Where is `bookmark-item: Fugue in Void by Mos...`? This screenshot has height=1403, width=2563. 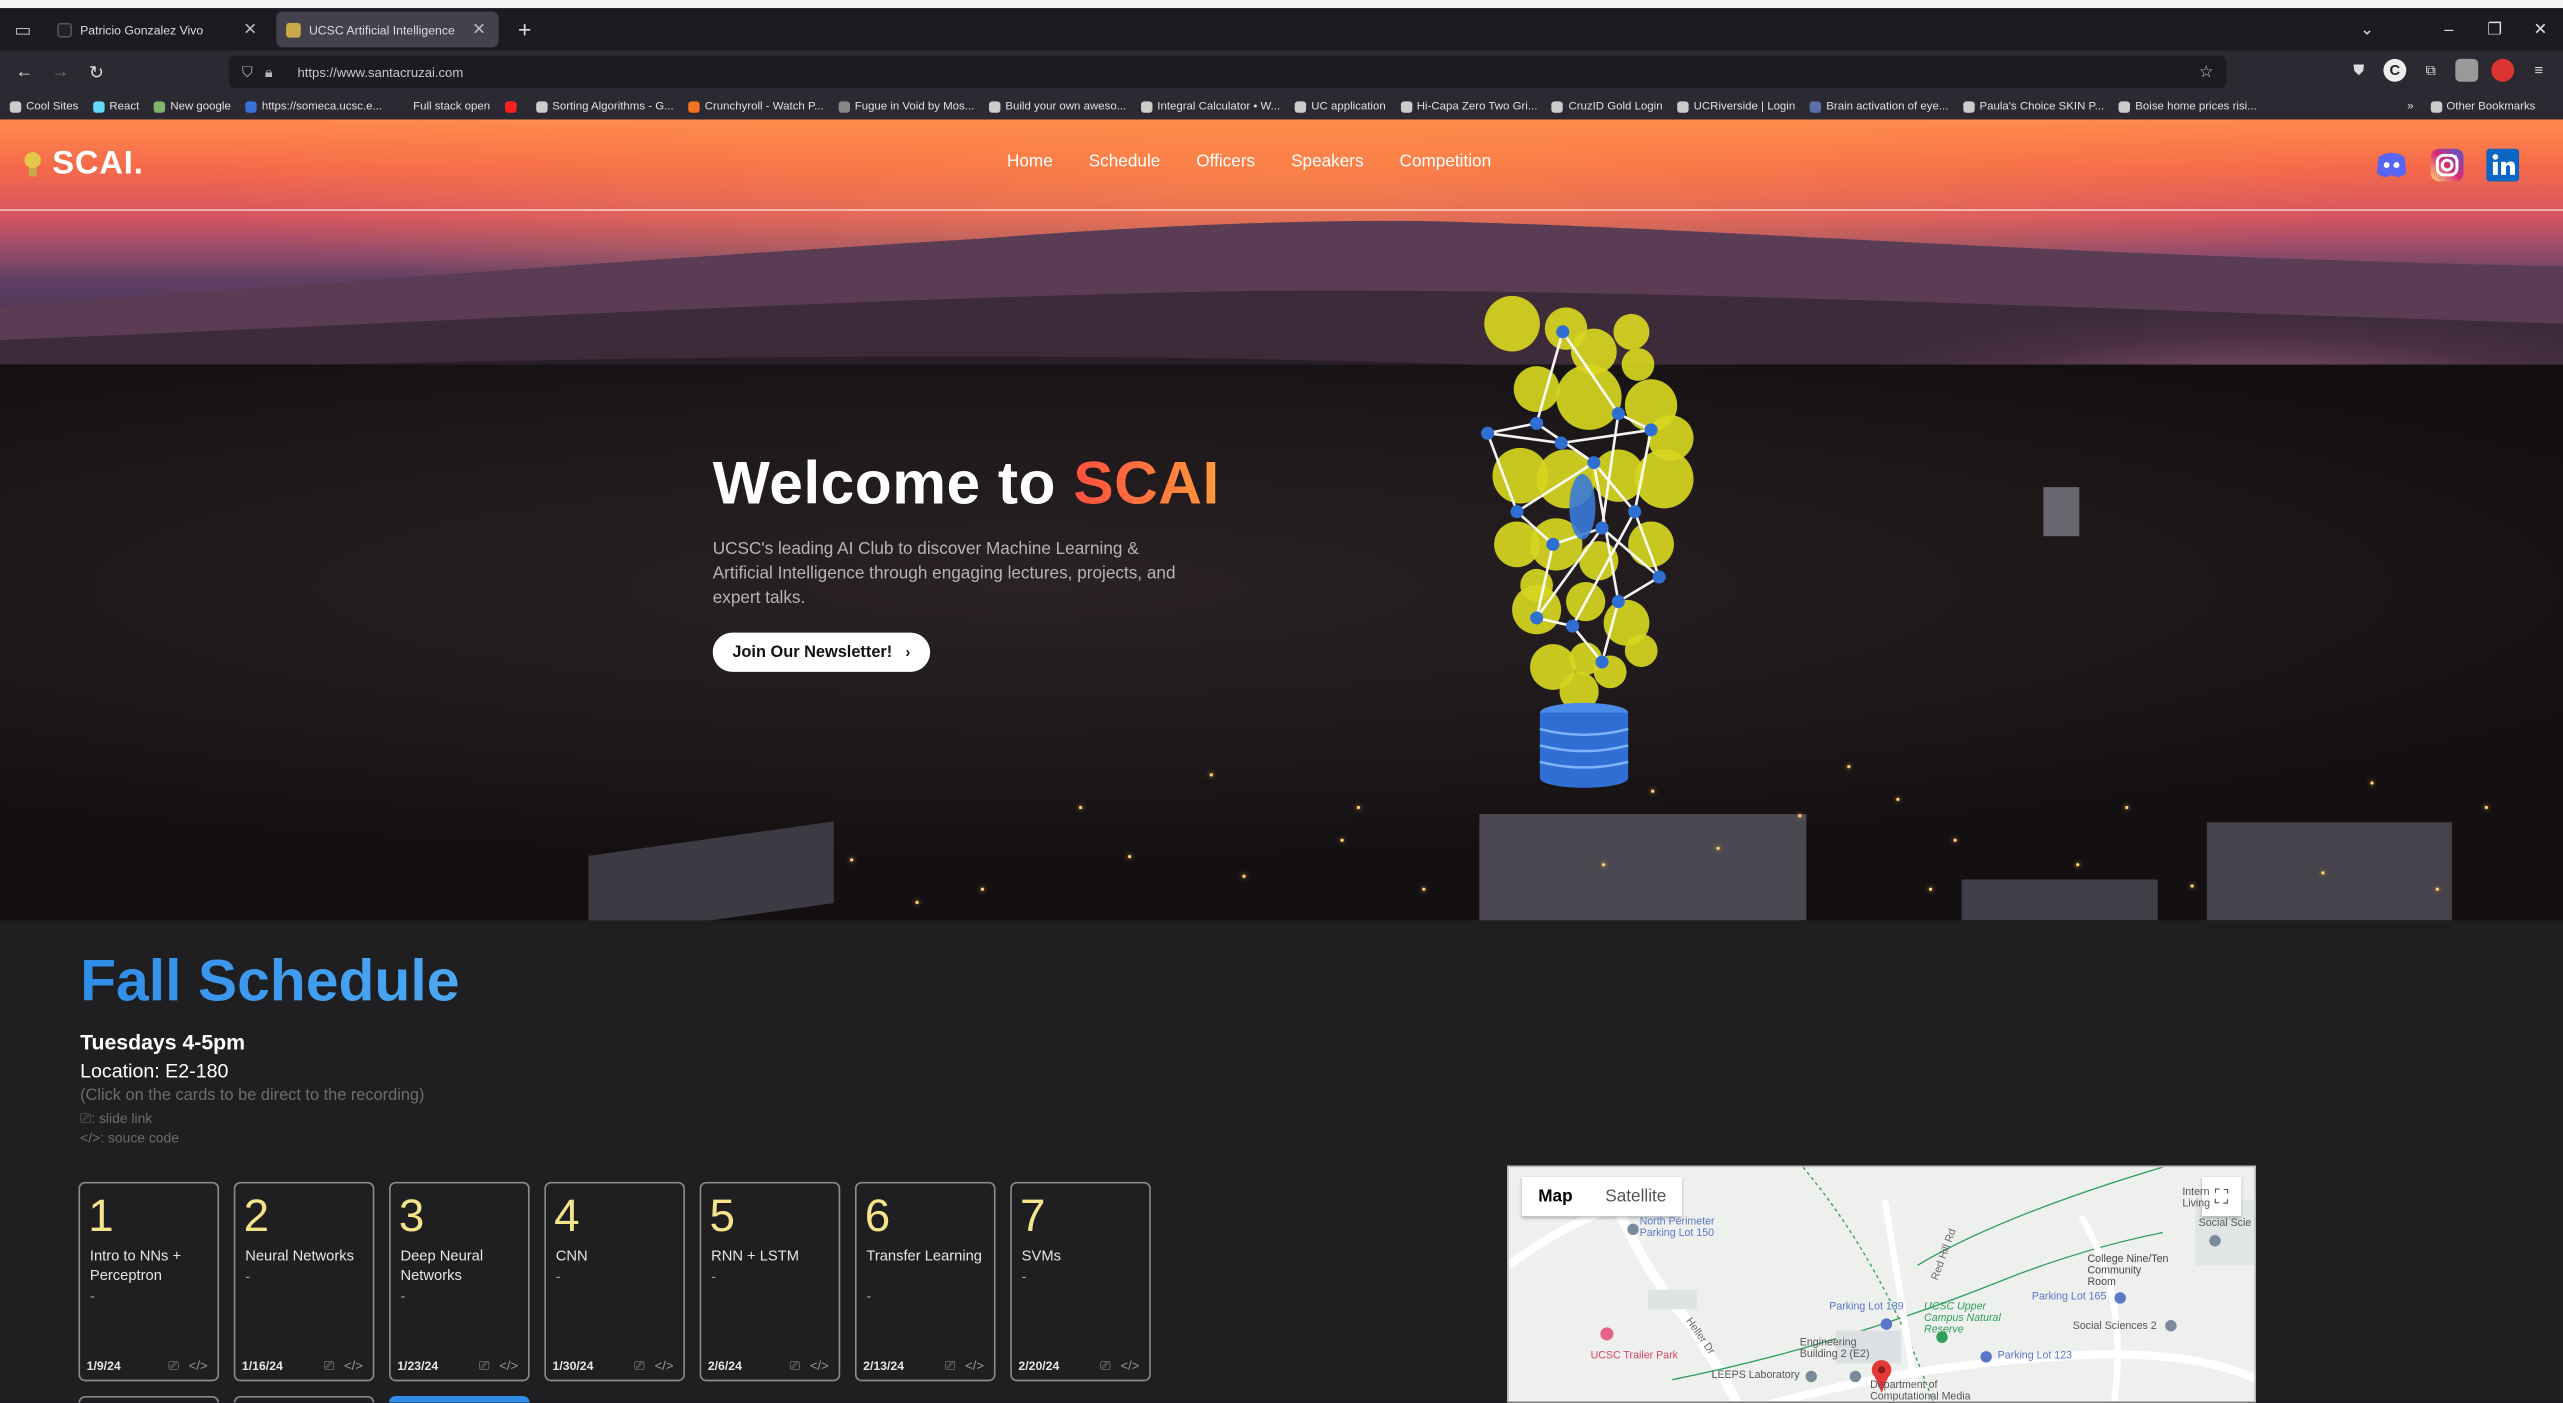 bookmark-item: Fugue in Void by Mos... is located at coordinates (906, 106).